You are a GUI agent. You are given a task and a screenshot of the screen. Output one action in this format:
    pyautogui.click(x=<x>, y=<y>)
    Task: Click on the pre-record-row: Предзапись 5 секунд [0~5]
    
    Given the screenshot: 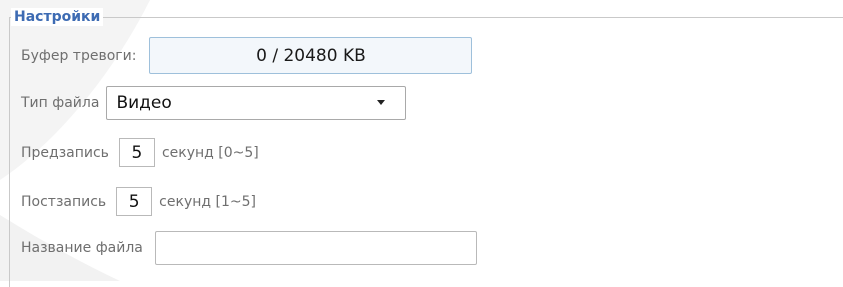 What is the action you would take?
    pyautogui.click(x=140, y=152)
    